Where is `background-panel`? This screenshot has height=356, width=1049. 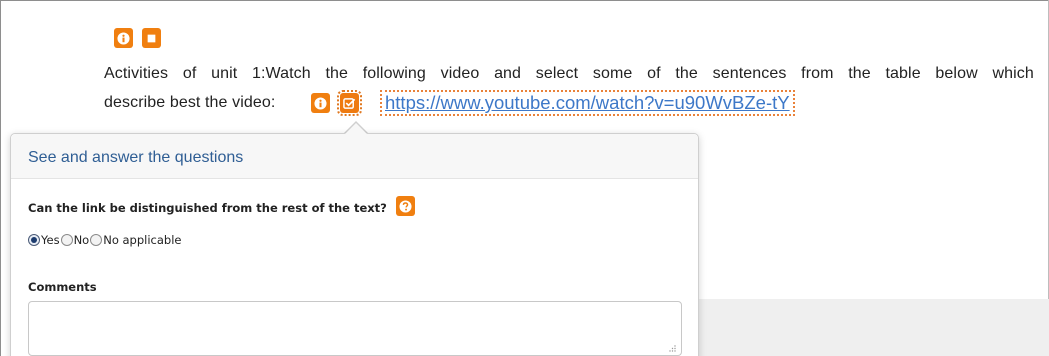
background-panel is located at coordinates (873, 327).